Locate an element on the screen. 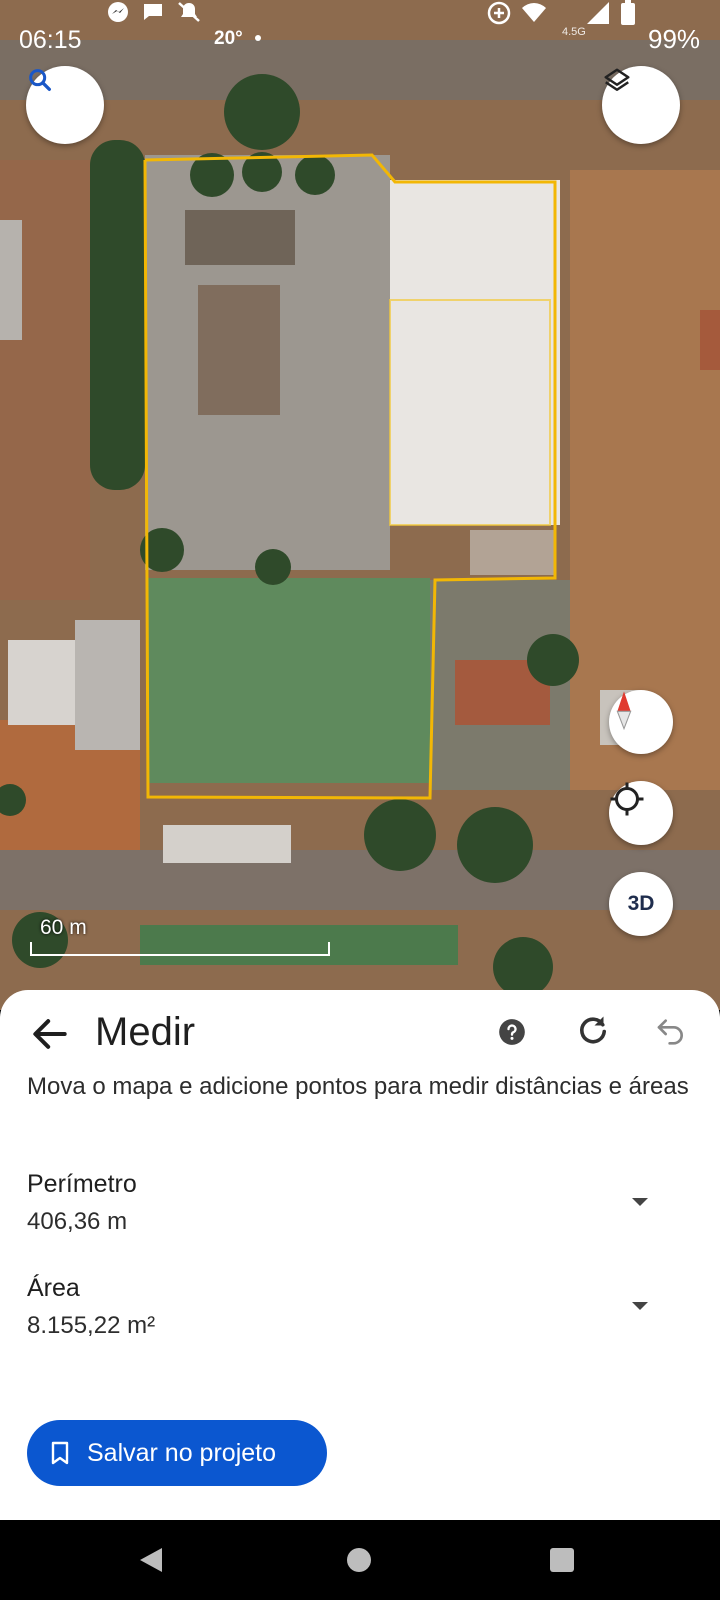 The height and width of the screenshot is (1600, 720). perimeter-unit-dropdown-icon is located at coordinates (640, 1202).